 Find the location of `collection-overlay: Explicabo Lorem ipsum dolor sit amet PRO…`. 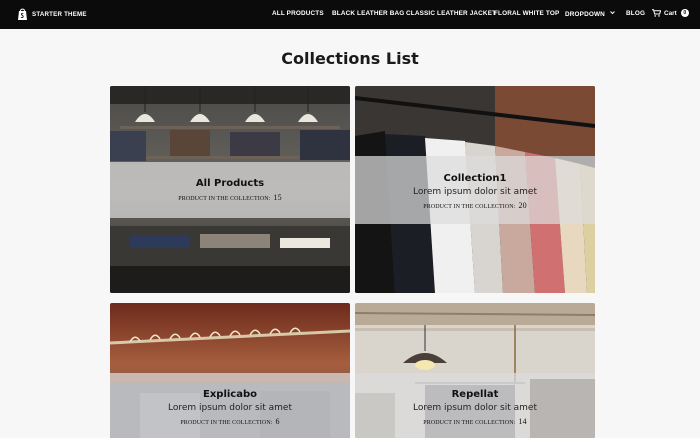

collection-overlay: Explicabo Lorem ipsum dolor sit amet PRO… is located at coordinates (230, 405).